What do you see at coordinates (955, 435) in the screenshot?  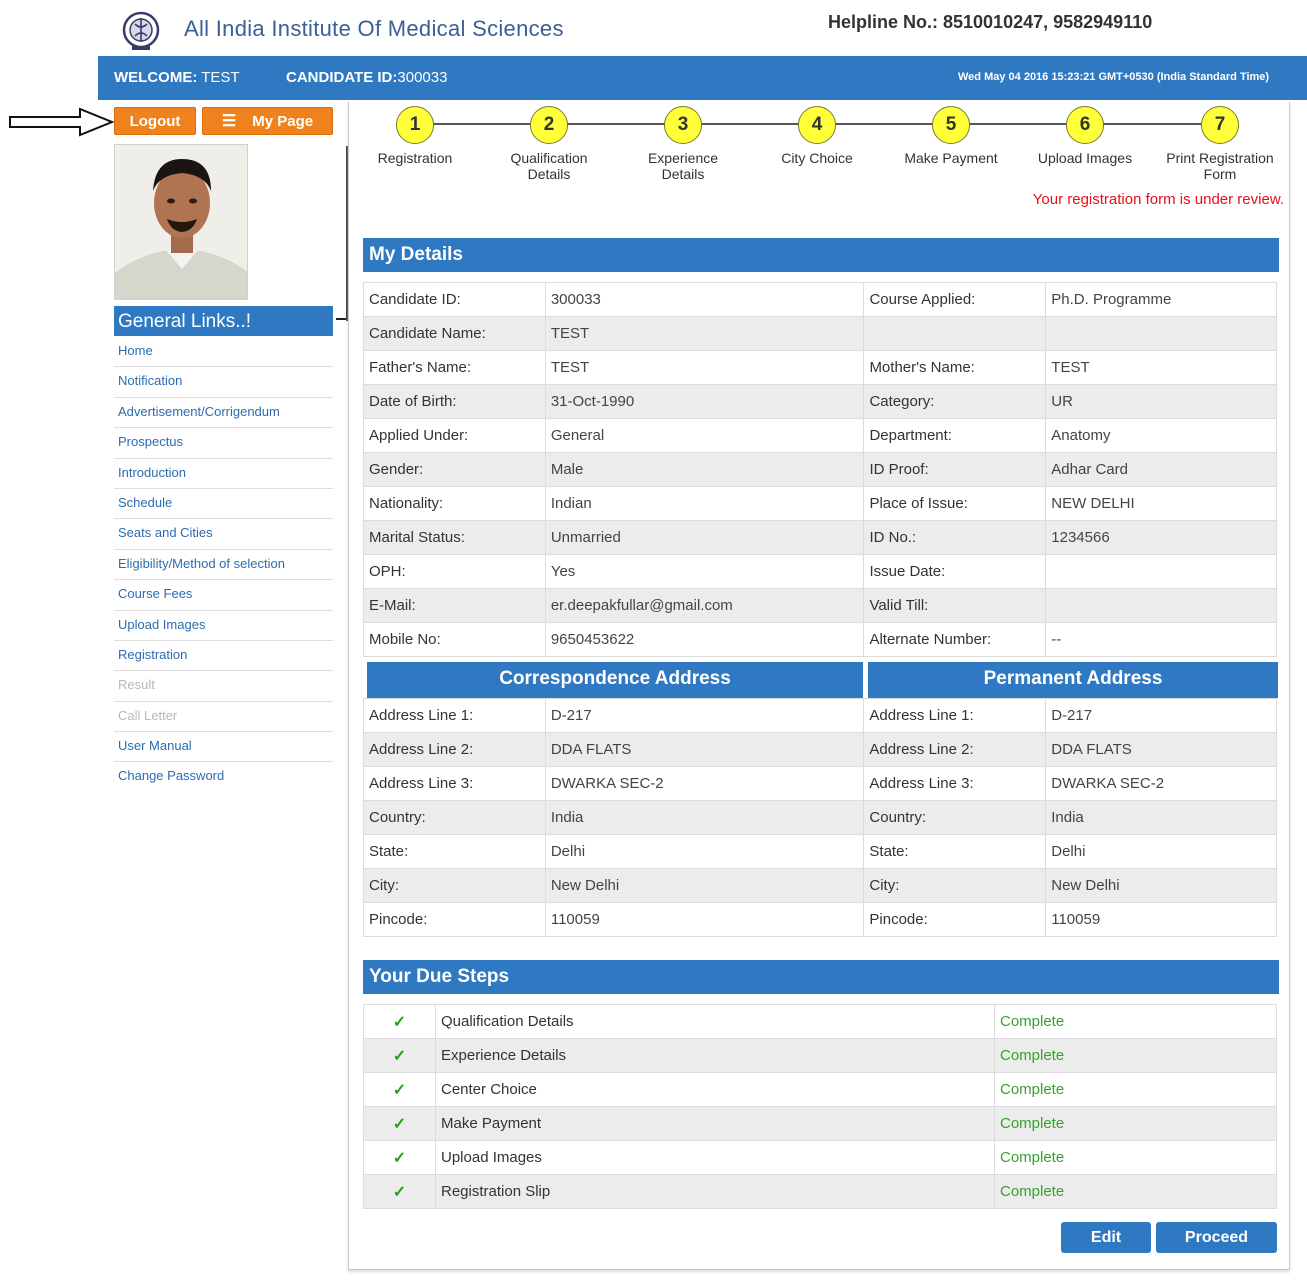 I see `field-label: Department:` at bounding box center [955, 435].